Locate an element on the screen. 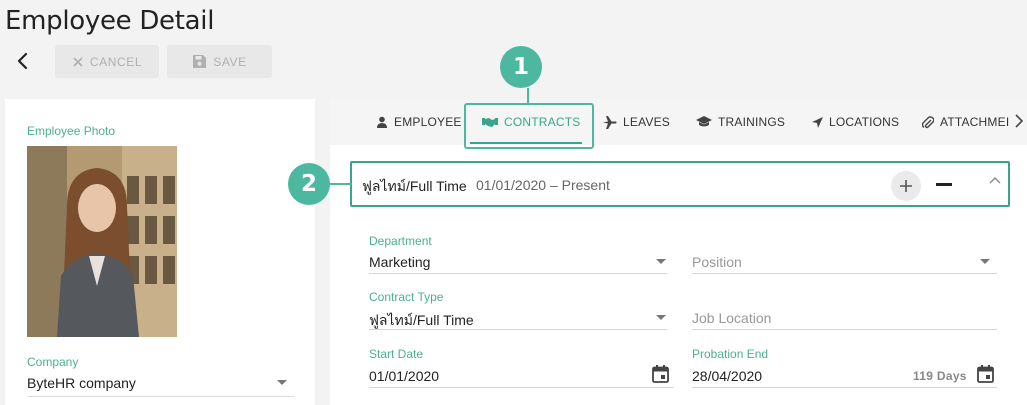 Image resolution: width=1027 pixels, height=405 pixels. marker-1-connector is located at coordinates (528, 96).